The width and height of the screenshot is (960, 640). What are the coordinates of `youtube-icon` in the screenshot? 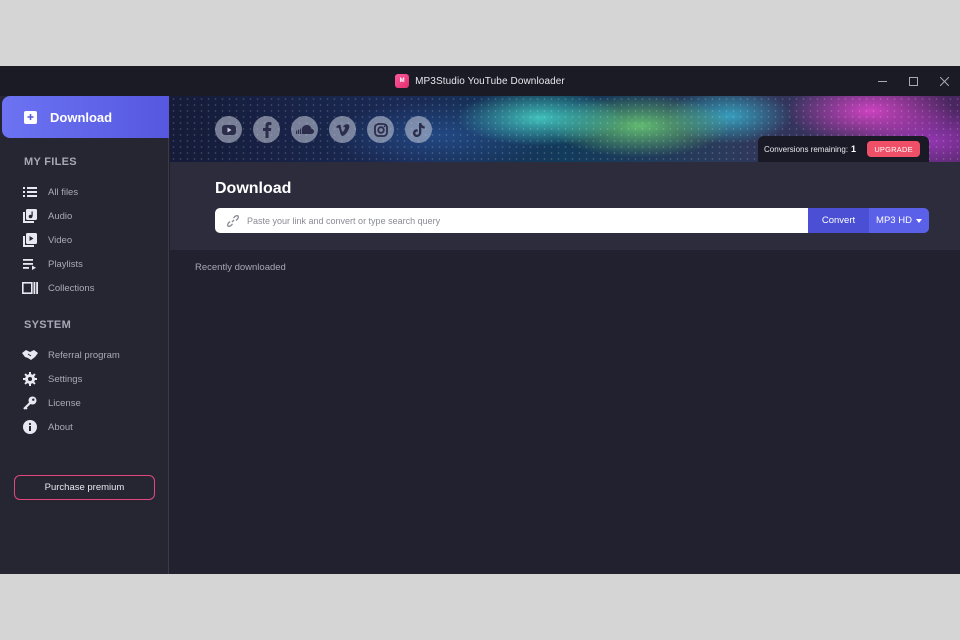 It's located at (228, 129).